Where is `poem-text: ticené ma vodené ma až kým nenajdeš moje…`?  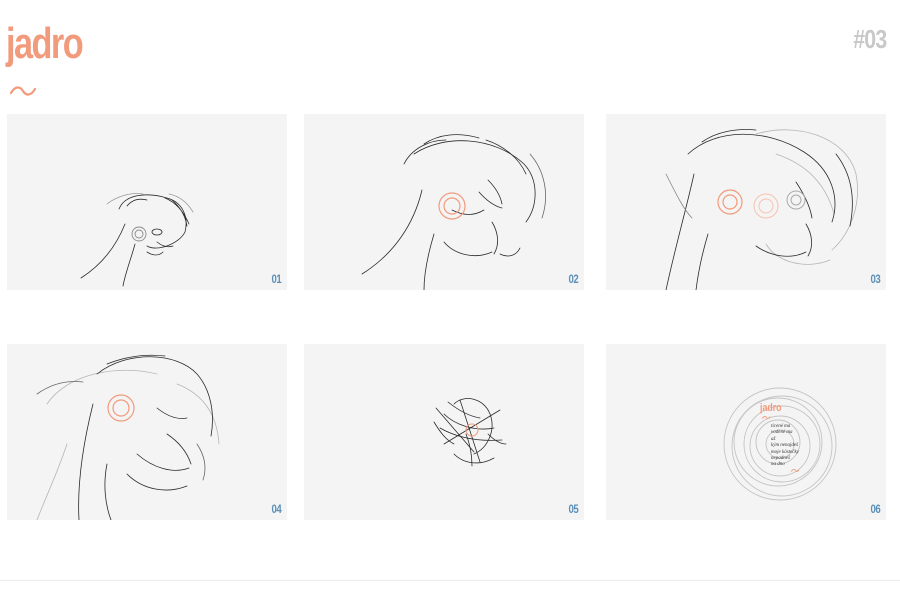
poem-text: ticené ma vodené ma až kým nenajdeš moje… is located at coordinates (785, 446).